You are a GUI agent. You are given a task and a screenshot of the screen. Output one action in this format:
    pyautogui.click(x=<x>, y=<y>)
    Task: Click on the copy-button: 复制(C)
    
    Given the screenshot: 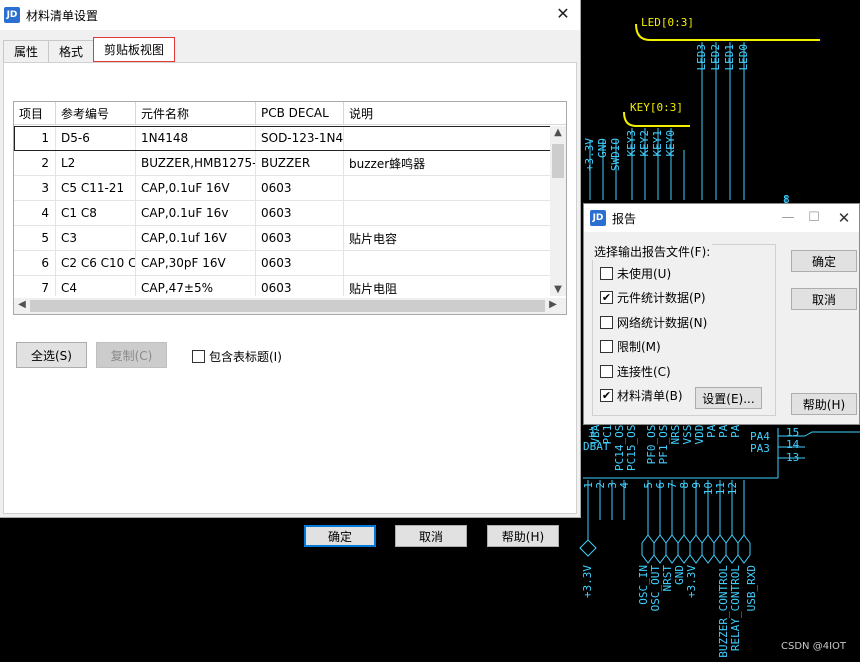 What is the action you would take?
    pyautogui.click(x=131, y=355)
    